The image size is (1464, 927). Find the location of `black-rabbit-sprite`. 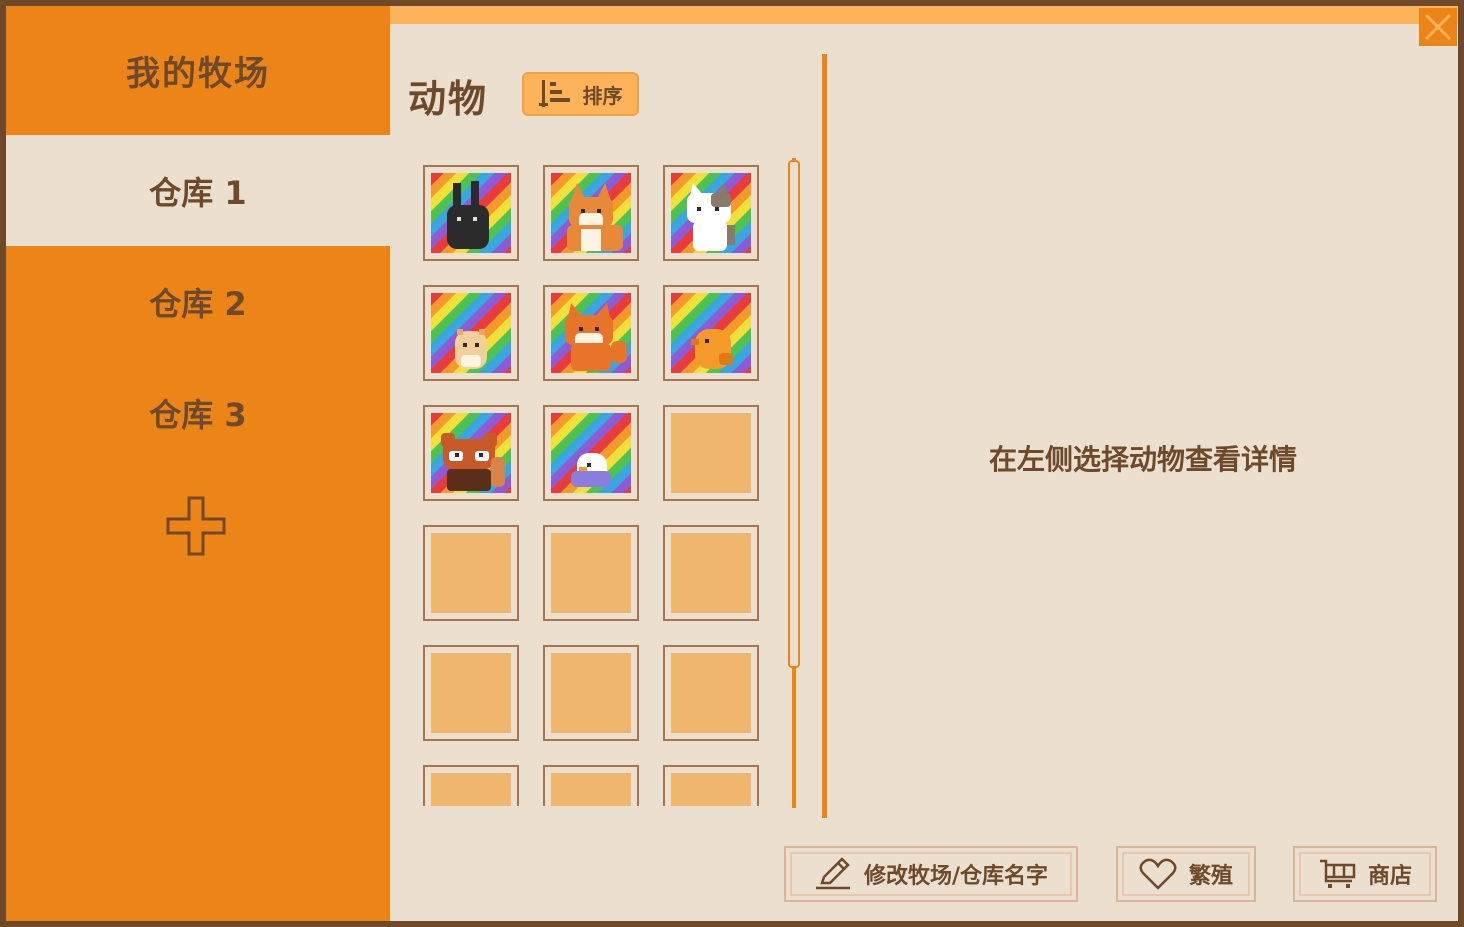

black-rabbit-sprite is located at coordinates (468, 215).